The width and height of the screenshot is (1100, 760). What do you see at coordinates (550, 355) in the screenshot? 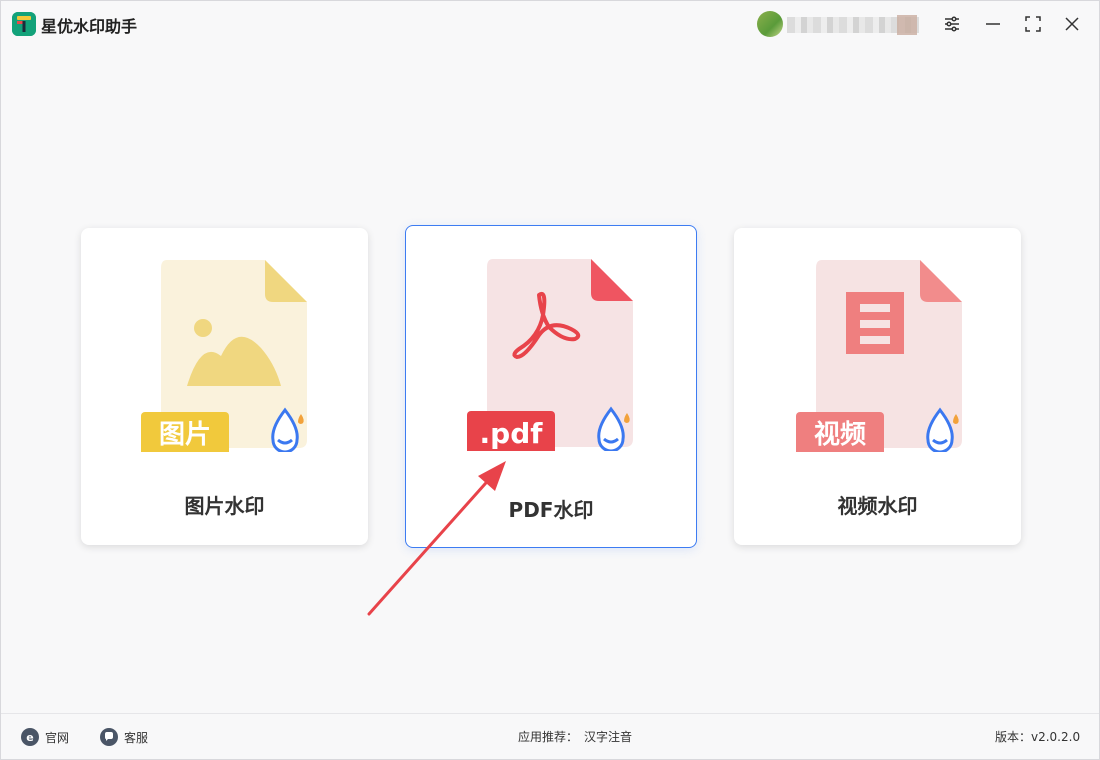
I see `pdf-file-icon: .pdf` at bounding box center [550, 355].